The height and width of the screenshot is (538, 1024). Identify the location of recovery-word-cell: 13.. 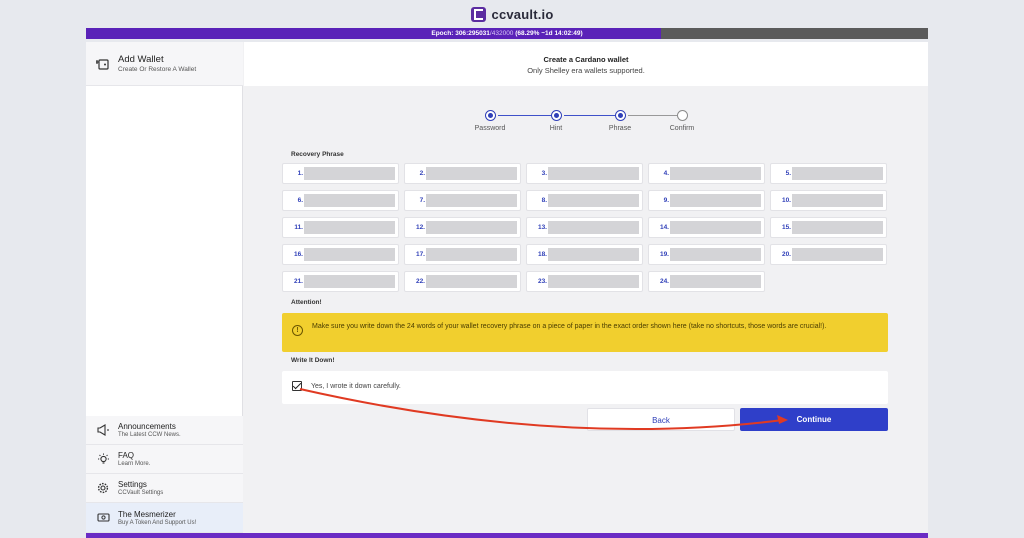
(584, 227).